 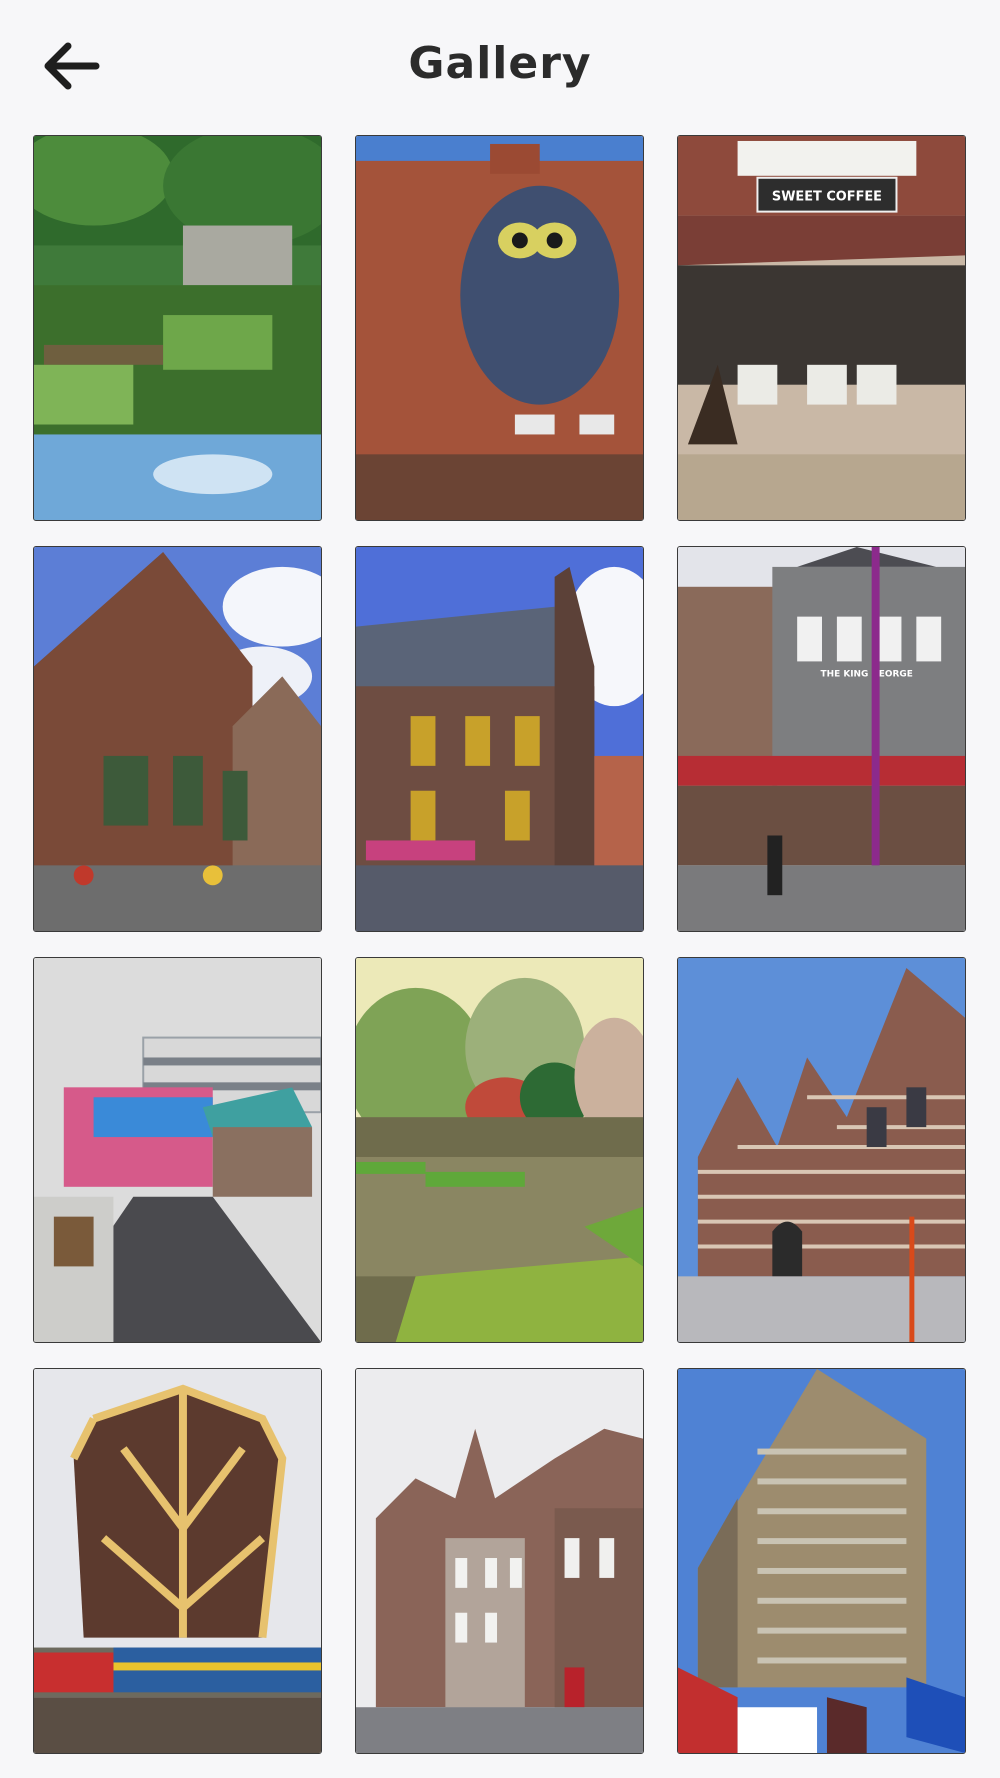 I want to click on tall-tower-image, so click(x=821, y=1561).